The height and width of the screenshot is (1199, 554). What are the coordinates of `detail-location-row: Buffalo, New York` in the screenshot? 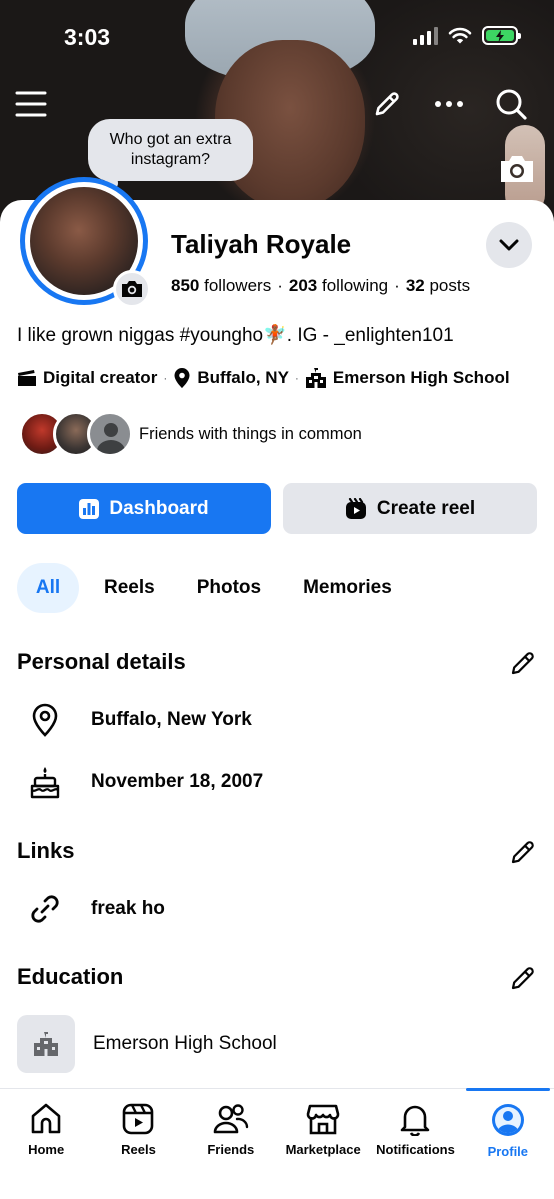 It's located at (134, 720).